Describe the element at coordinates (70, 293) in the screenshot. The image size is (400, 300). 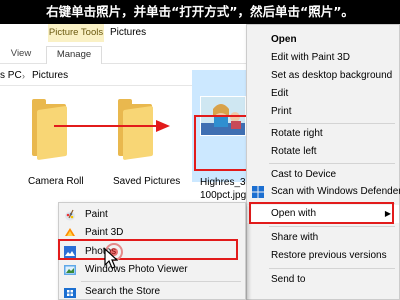
I see `store-icon` at that location.